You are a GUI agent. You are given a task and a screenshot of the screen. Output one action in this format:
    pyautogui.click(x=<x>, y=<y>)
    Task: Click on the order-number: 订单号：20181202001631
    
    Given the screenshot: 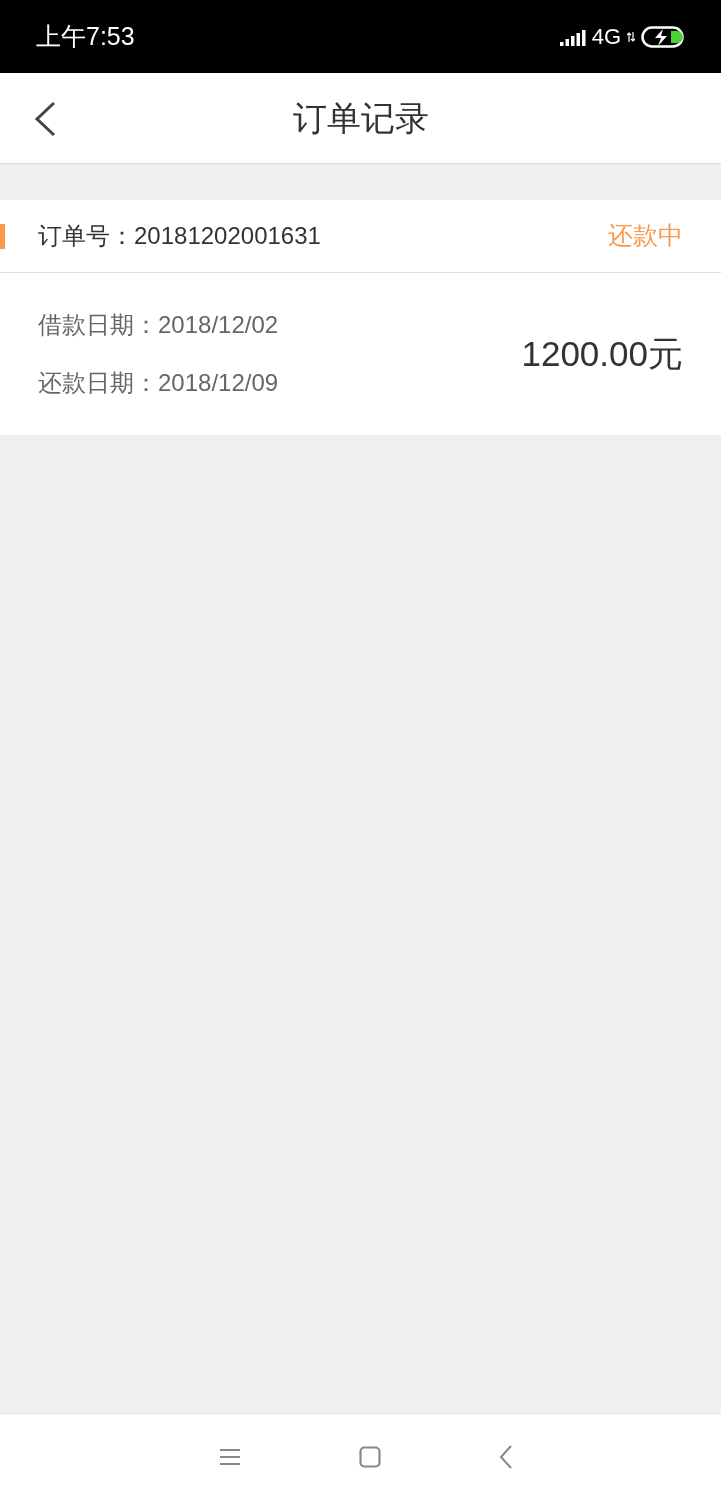 What is the action you would take?
    pyautogui.click(x=179, y=236)
    